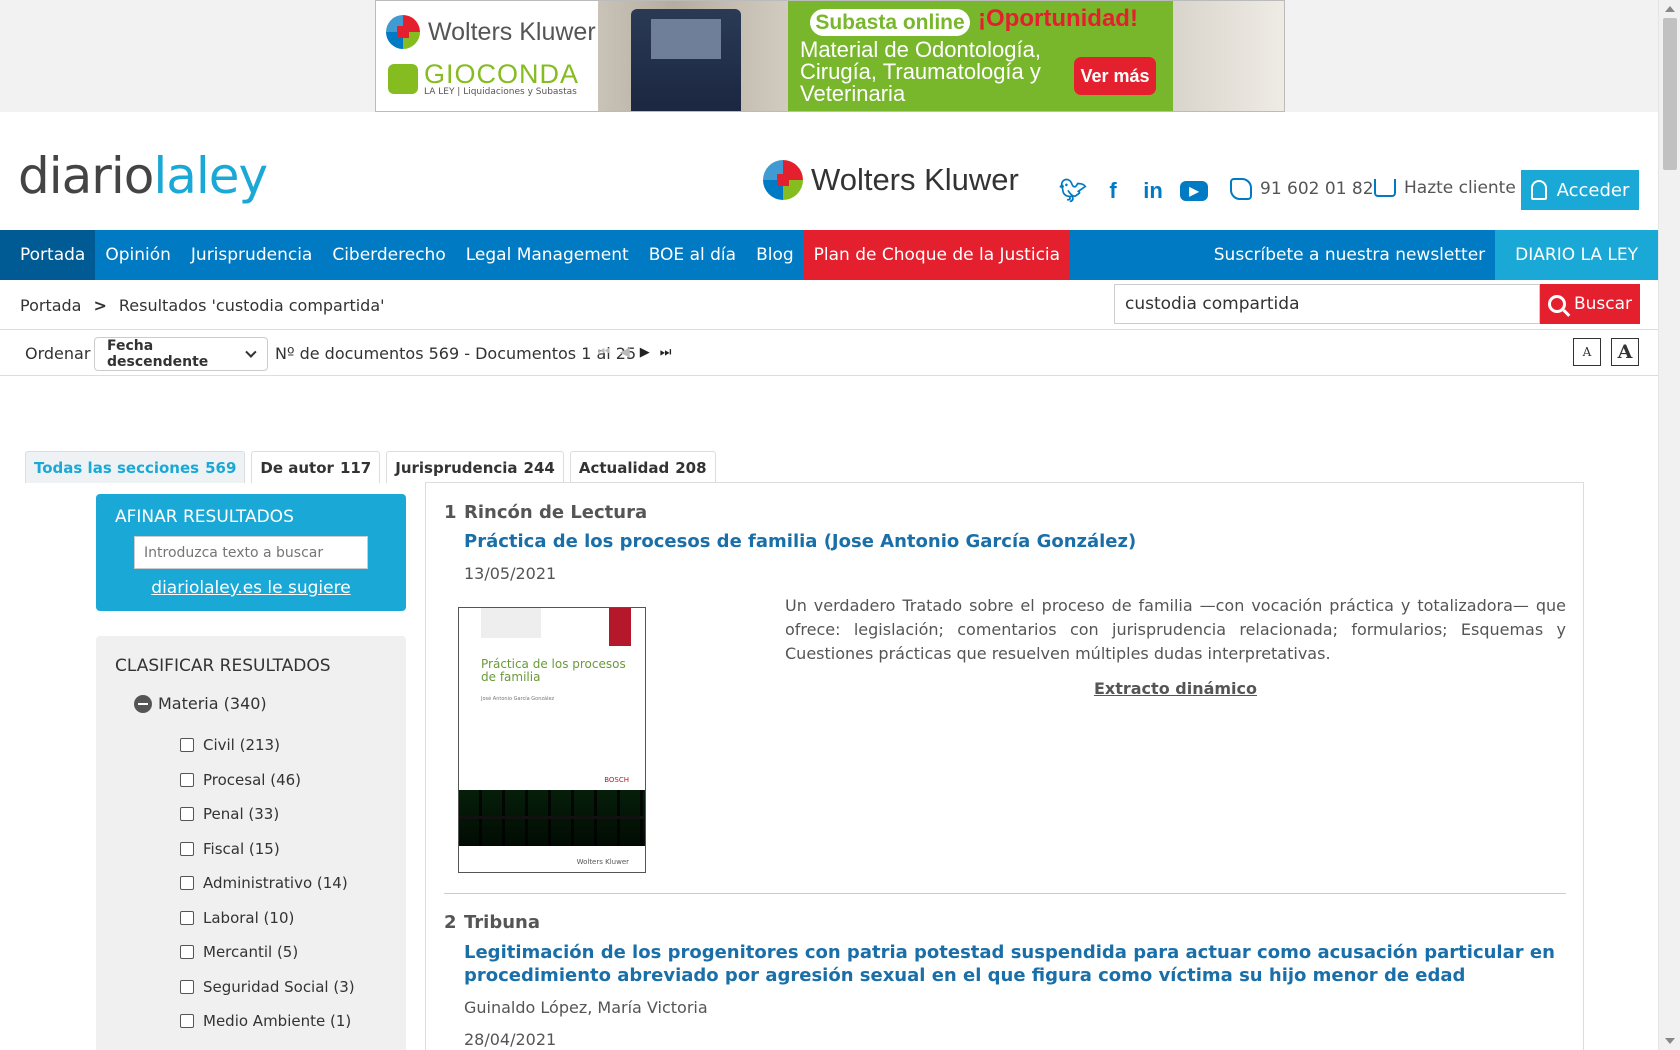 The width and height of the screenshot is (1680, 1050). I want to click on tab-count: 244, so click(539, 467).